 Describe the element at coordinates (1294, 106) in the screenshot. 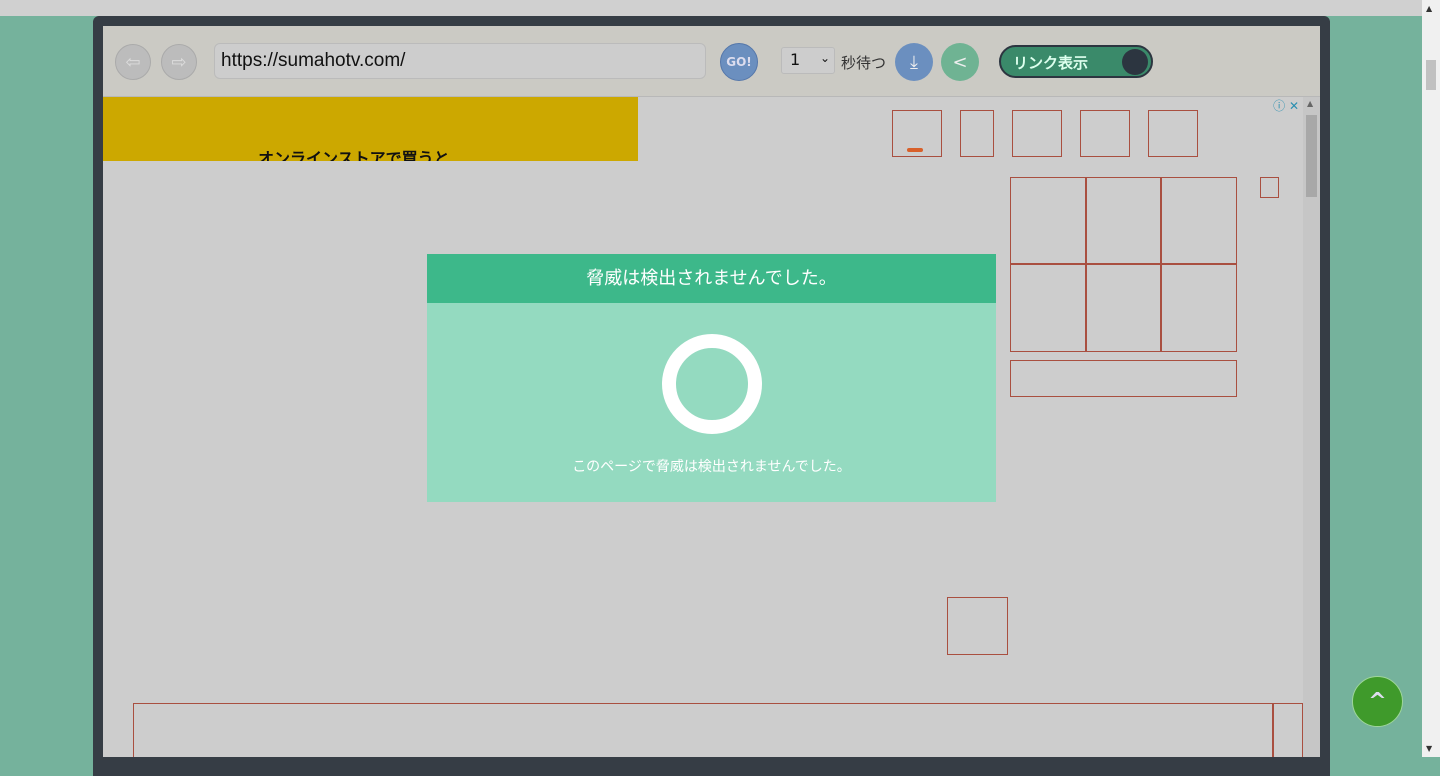

I see `close-icon: ✕` at that location.